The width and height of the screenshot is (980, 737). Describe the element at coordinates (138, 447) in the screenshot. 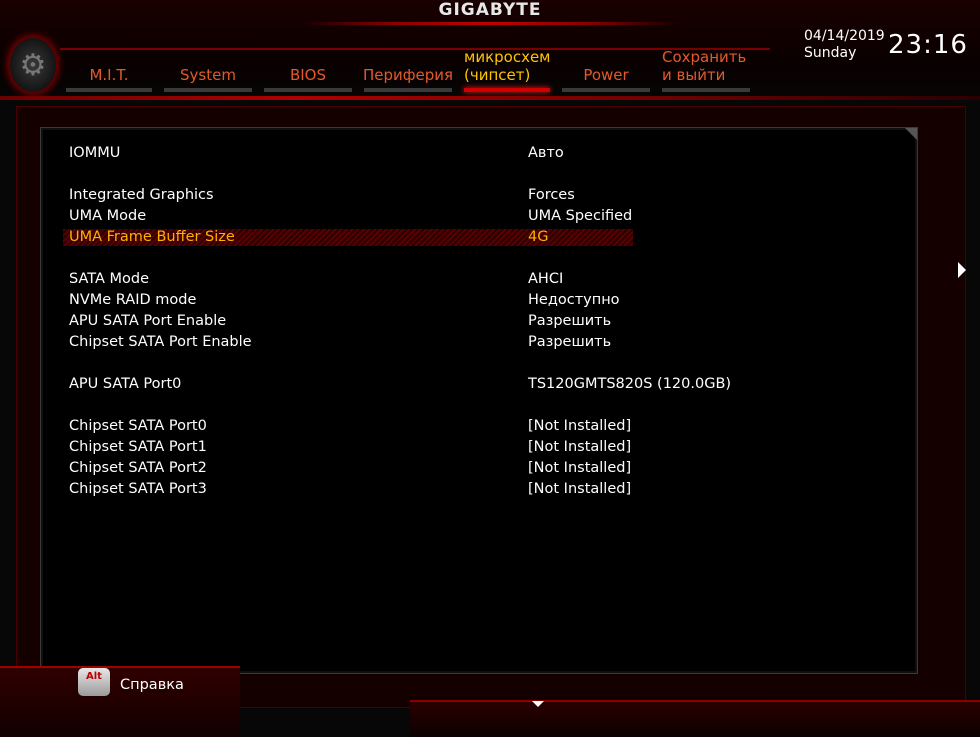

I see `setting-label: Chipset SATA Port1` at that location.